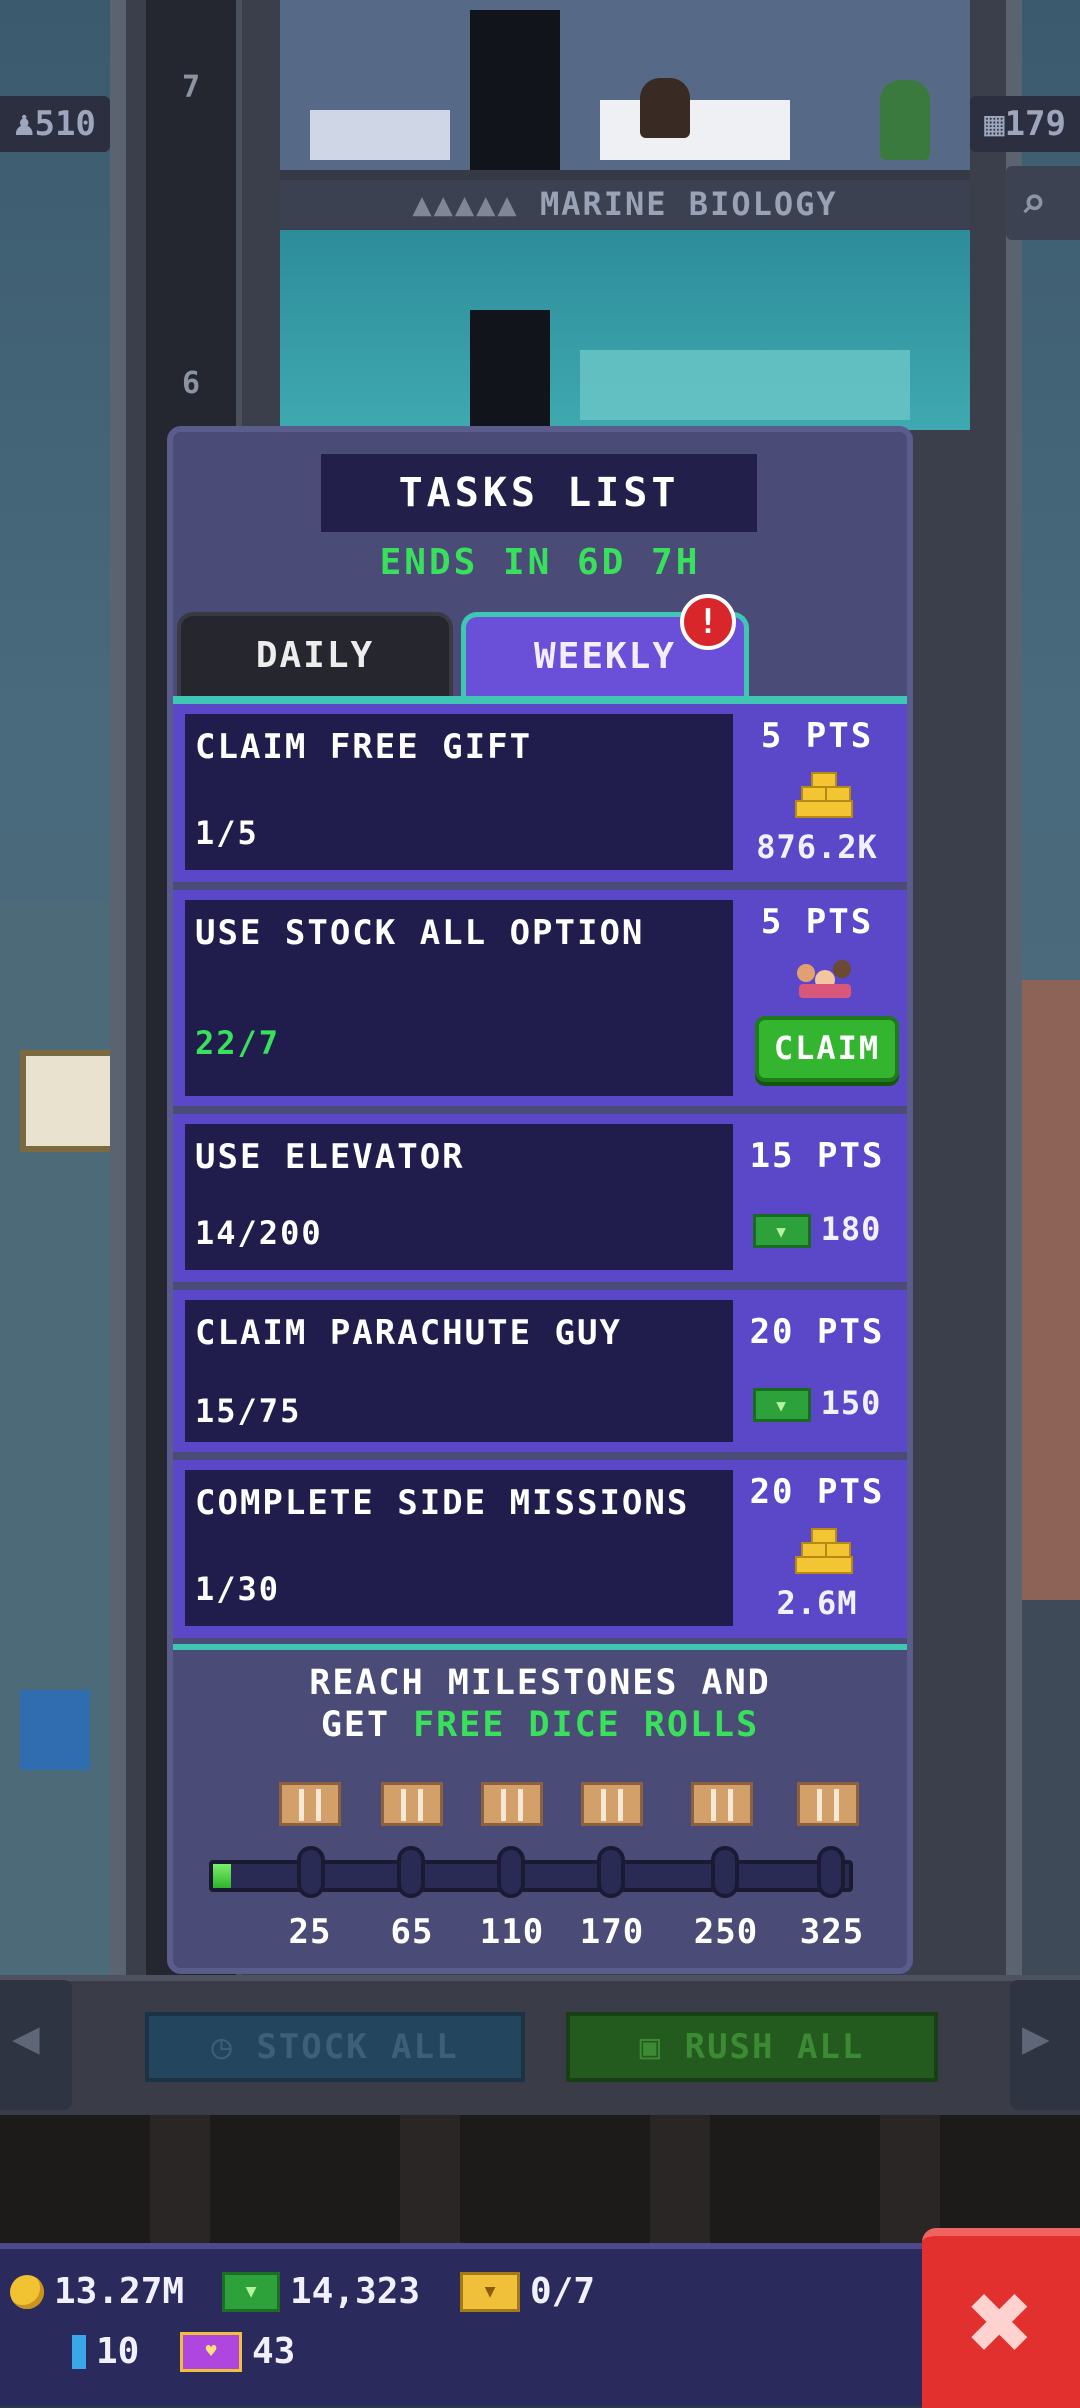 This screenshot has width=1080, height=2408. What do you see at coordinates (625, 330) in the screenshot?
I see `floor-marine-biology` at bounding box center [625, 330].